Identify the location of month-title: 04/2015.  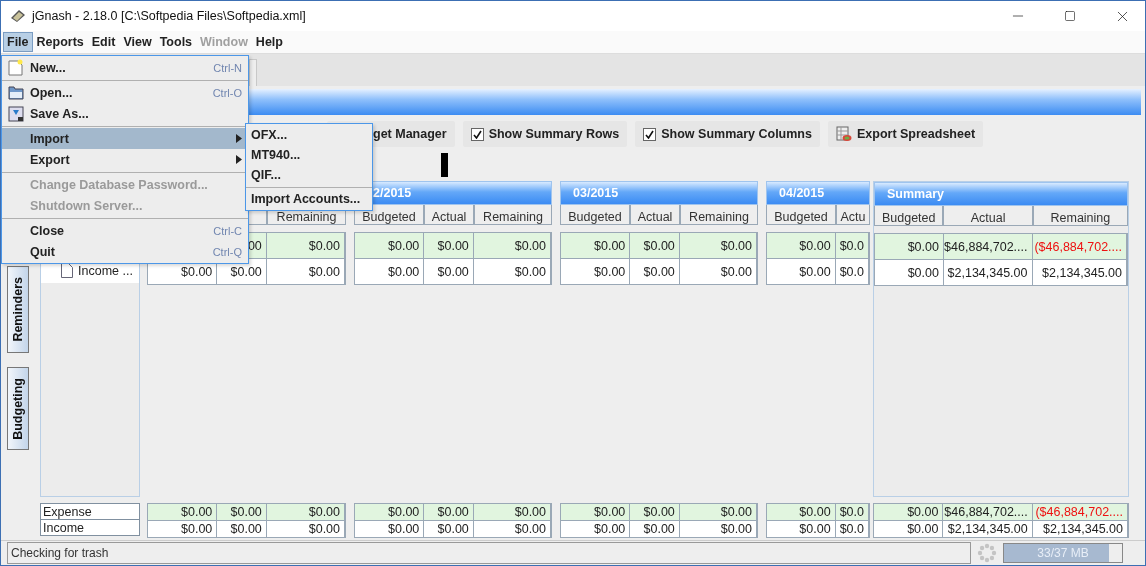
(802, 193).